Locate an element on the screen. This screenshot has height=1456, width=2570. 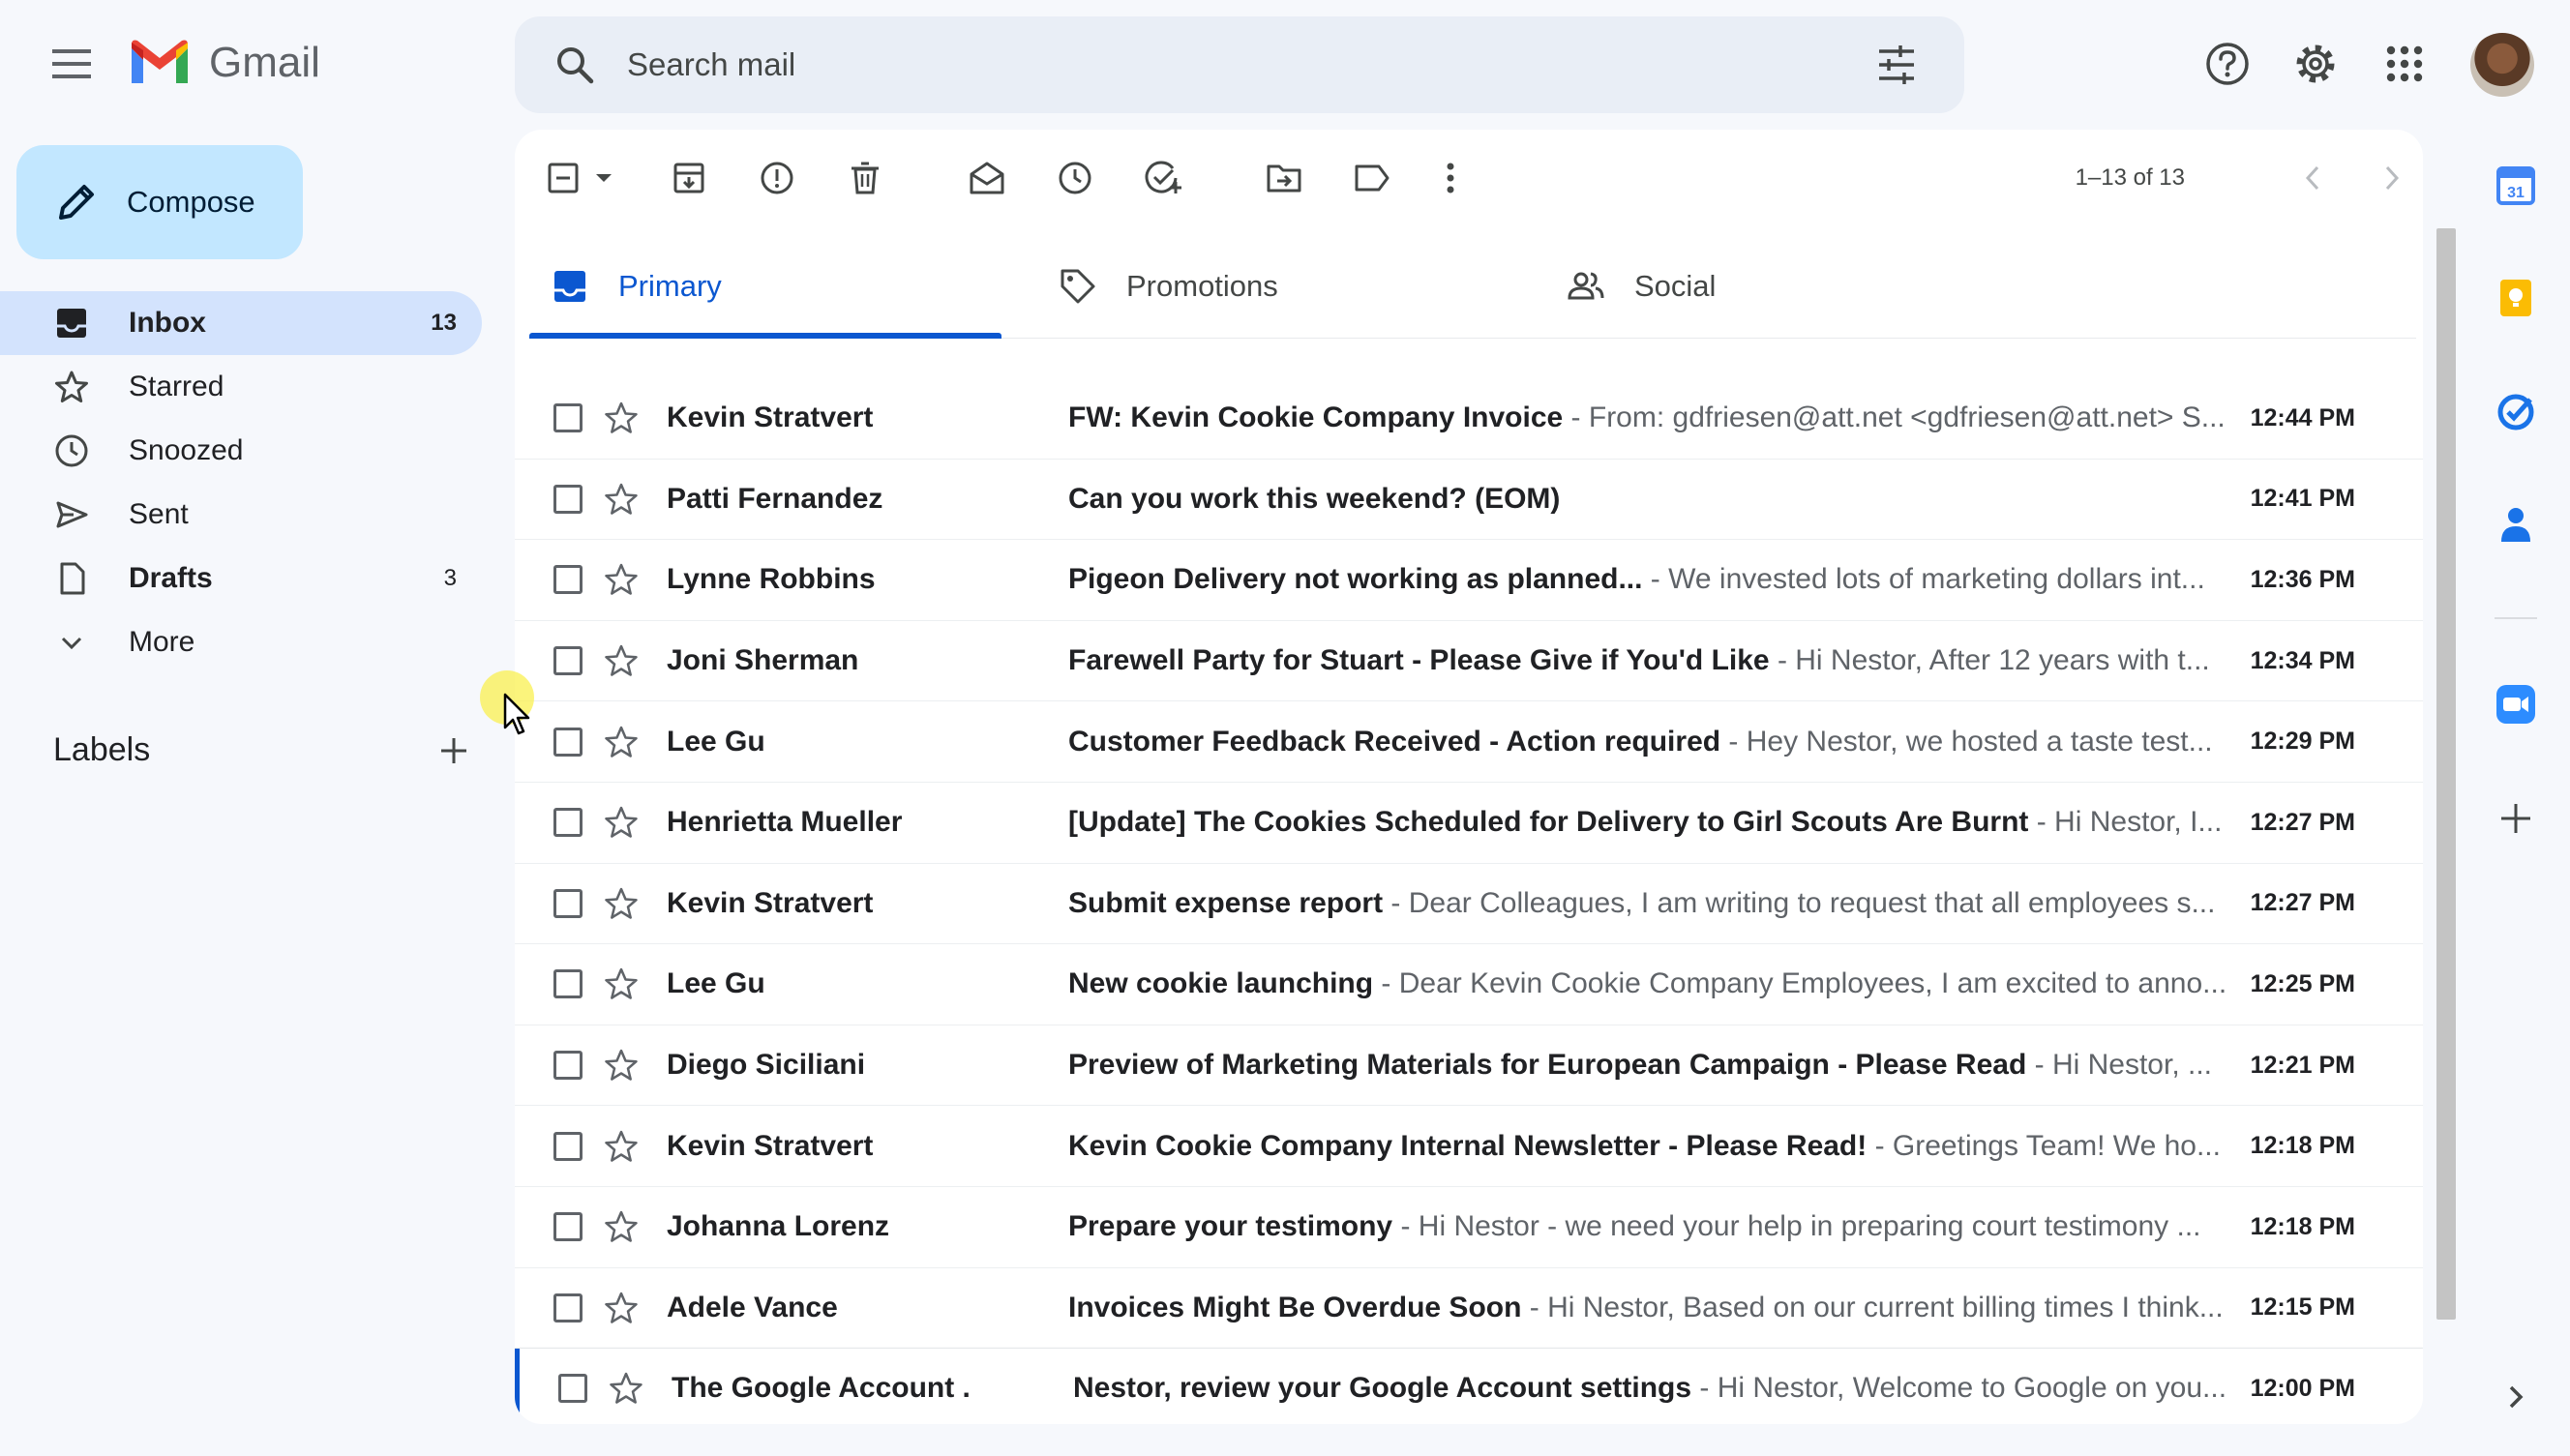
email-sender: Henrietta Mueller is located at coordinates (785, 823).